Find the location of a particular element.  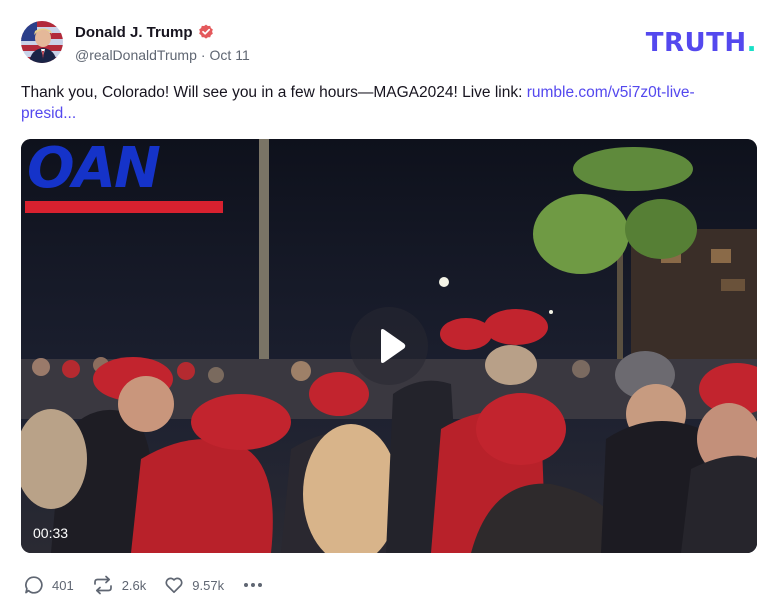

retruth-icon is located at coordinates (102, 585).